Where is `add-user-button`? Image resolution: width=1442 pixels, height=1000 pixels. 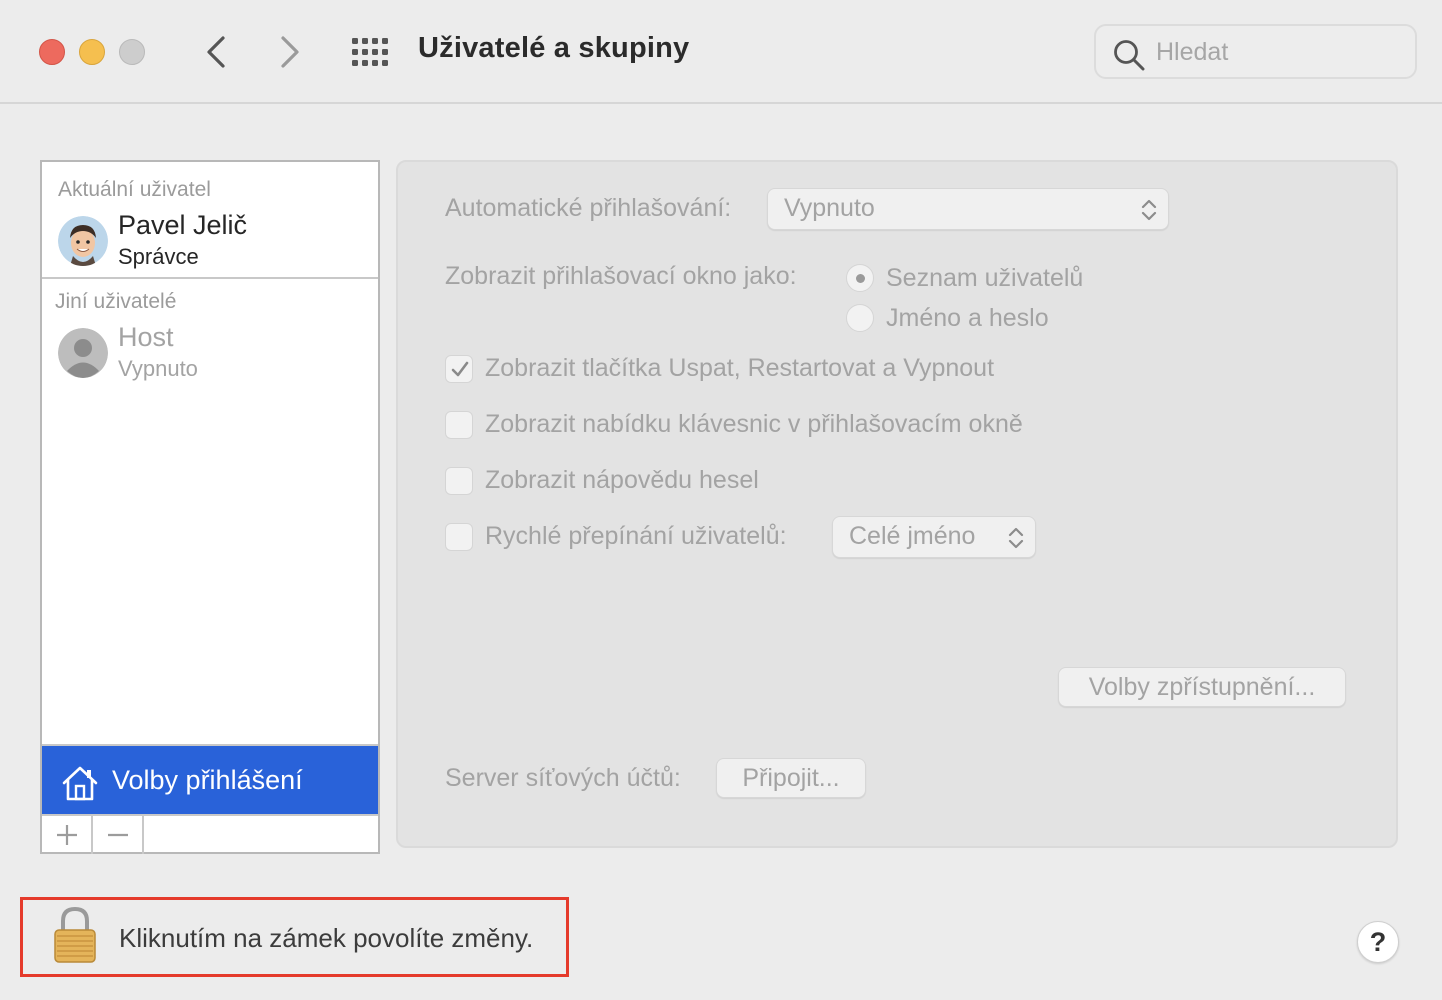
add-user-button is located at coordinates (67, 835).